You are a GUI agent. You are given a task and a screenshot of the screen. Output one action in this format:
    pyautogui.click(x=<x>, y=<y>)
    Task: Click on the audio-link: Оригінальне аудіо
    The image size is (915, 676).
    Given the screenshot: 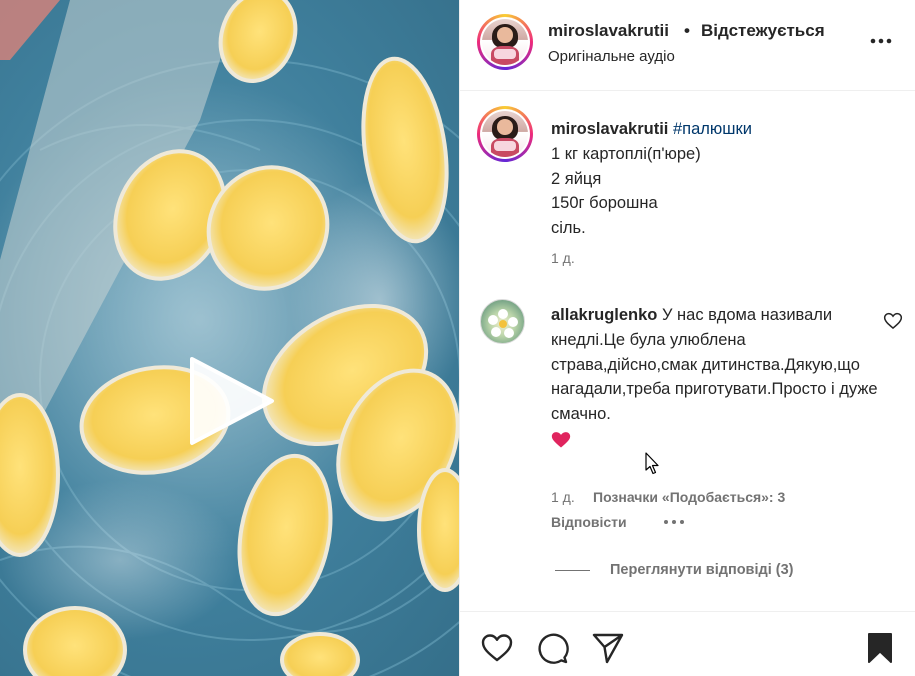 What is the action you would take?
    pyautogui.click(x=611, y=56)
    